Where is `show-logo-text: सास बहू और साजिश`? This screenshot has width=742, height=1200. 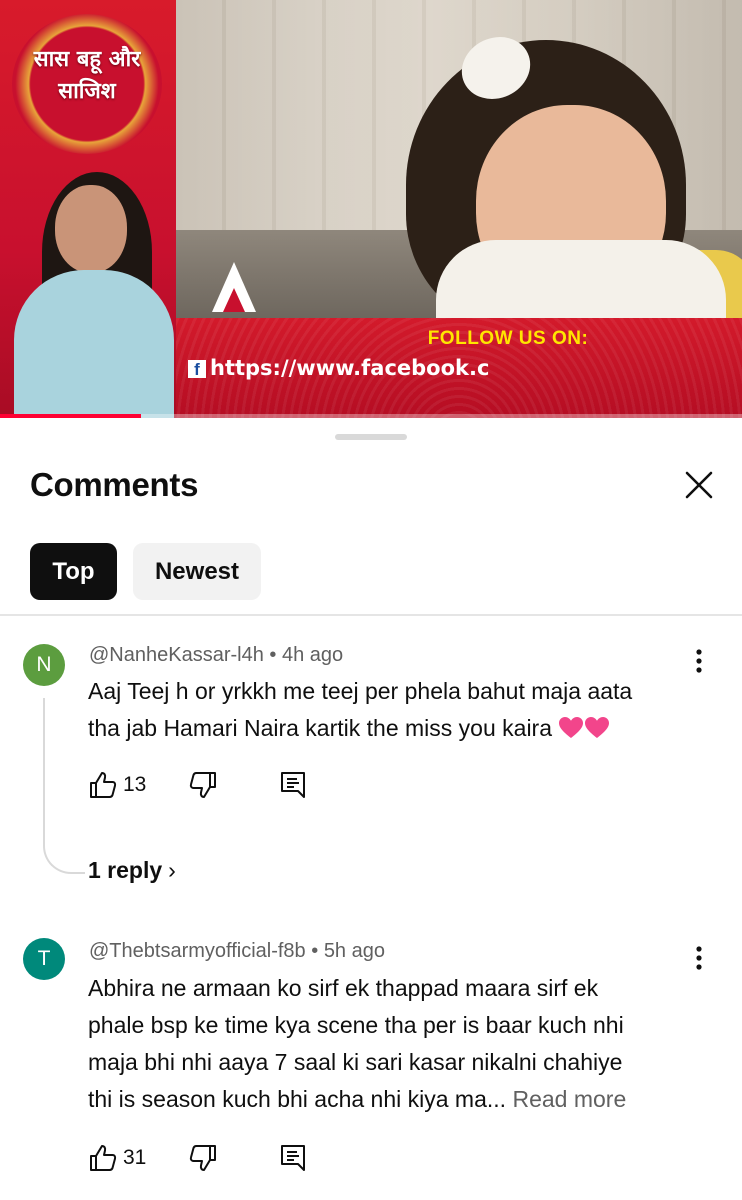
show-logo-text: सास बहू और साजिश is located at coordinates (87, 75).